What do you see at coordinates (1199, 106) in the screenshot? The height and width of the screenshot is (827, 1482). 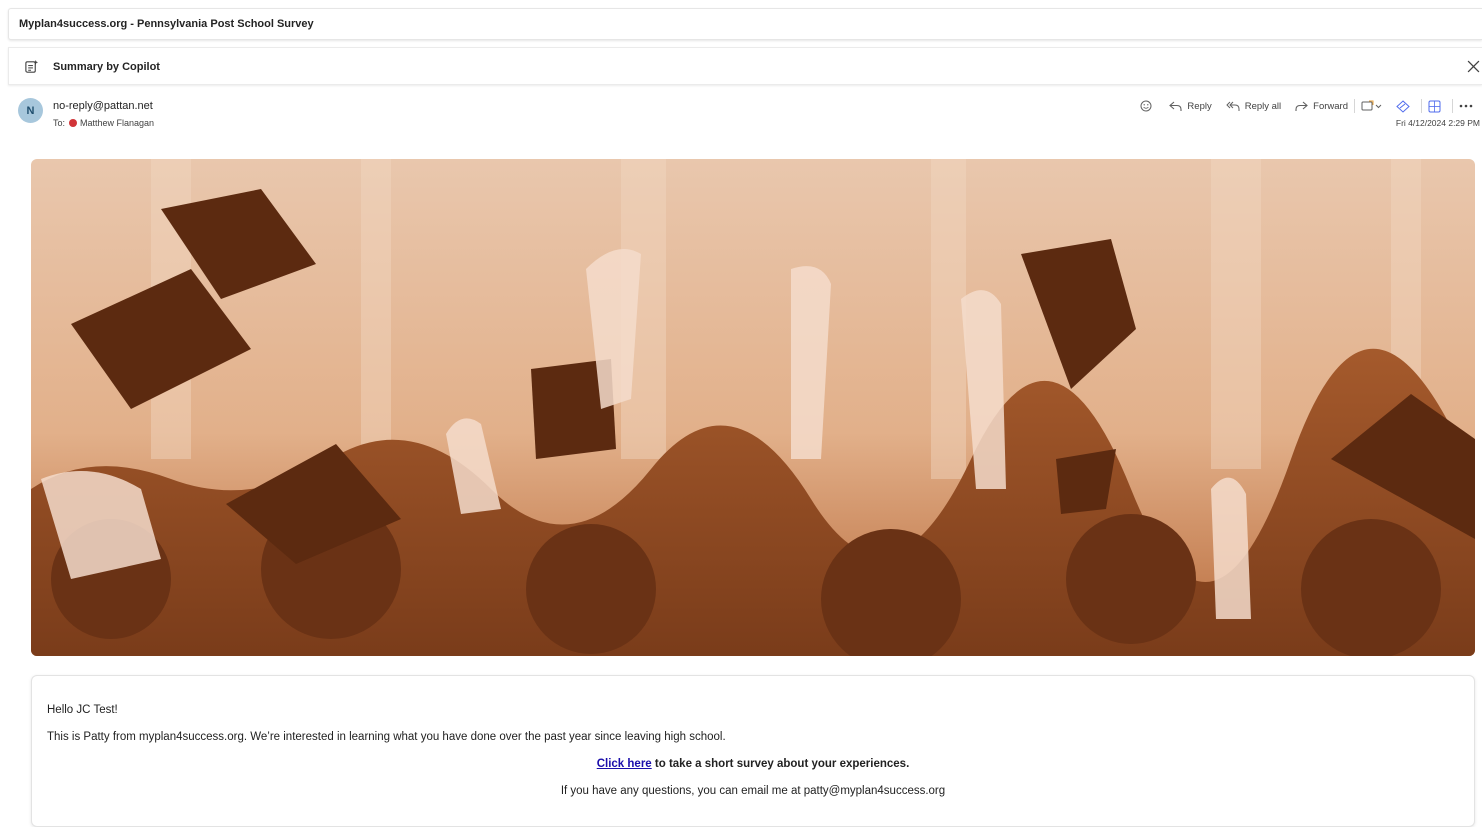 I see `reply-label: Reply` at bounding box center [1199, 106].